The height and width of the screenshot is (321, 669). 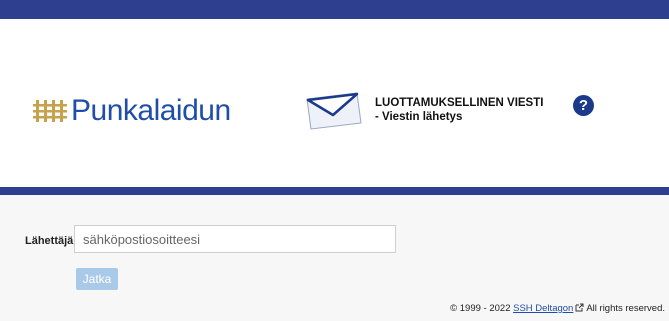 What do you see at coordinates (419, 117) in the screenshot?
I see `message-title-line2: - Viestin lähetys` at bounding box center [419, 117].